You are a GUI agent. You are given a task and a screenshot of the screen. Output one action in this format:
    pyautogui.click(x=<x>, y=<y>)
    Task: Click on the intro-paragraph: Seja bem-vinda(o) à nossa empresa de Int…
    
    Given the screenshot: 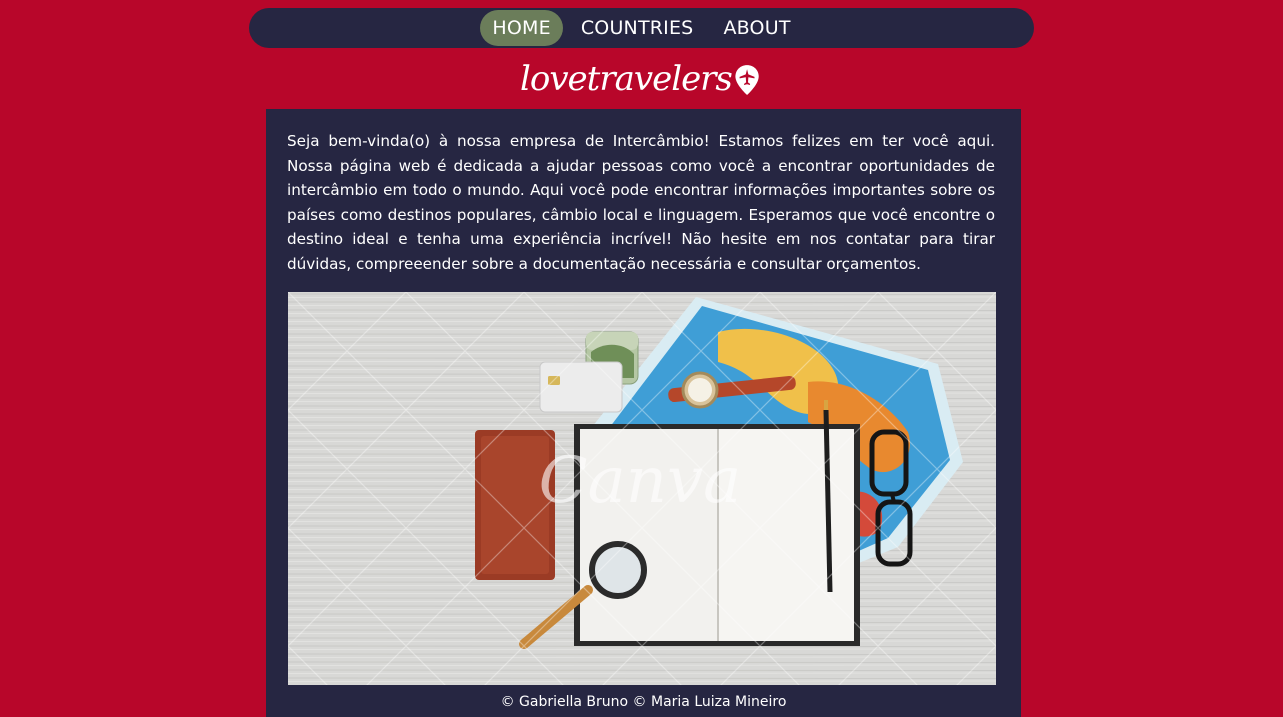 What is the action you would take?
    pyautogui.click(x=641, y=202)
    